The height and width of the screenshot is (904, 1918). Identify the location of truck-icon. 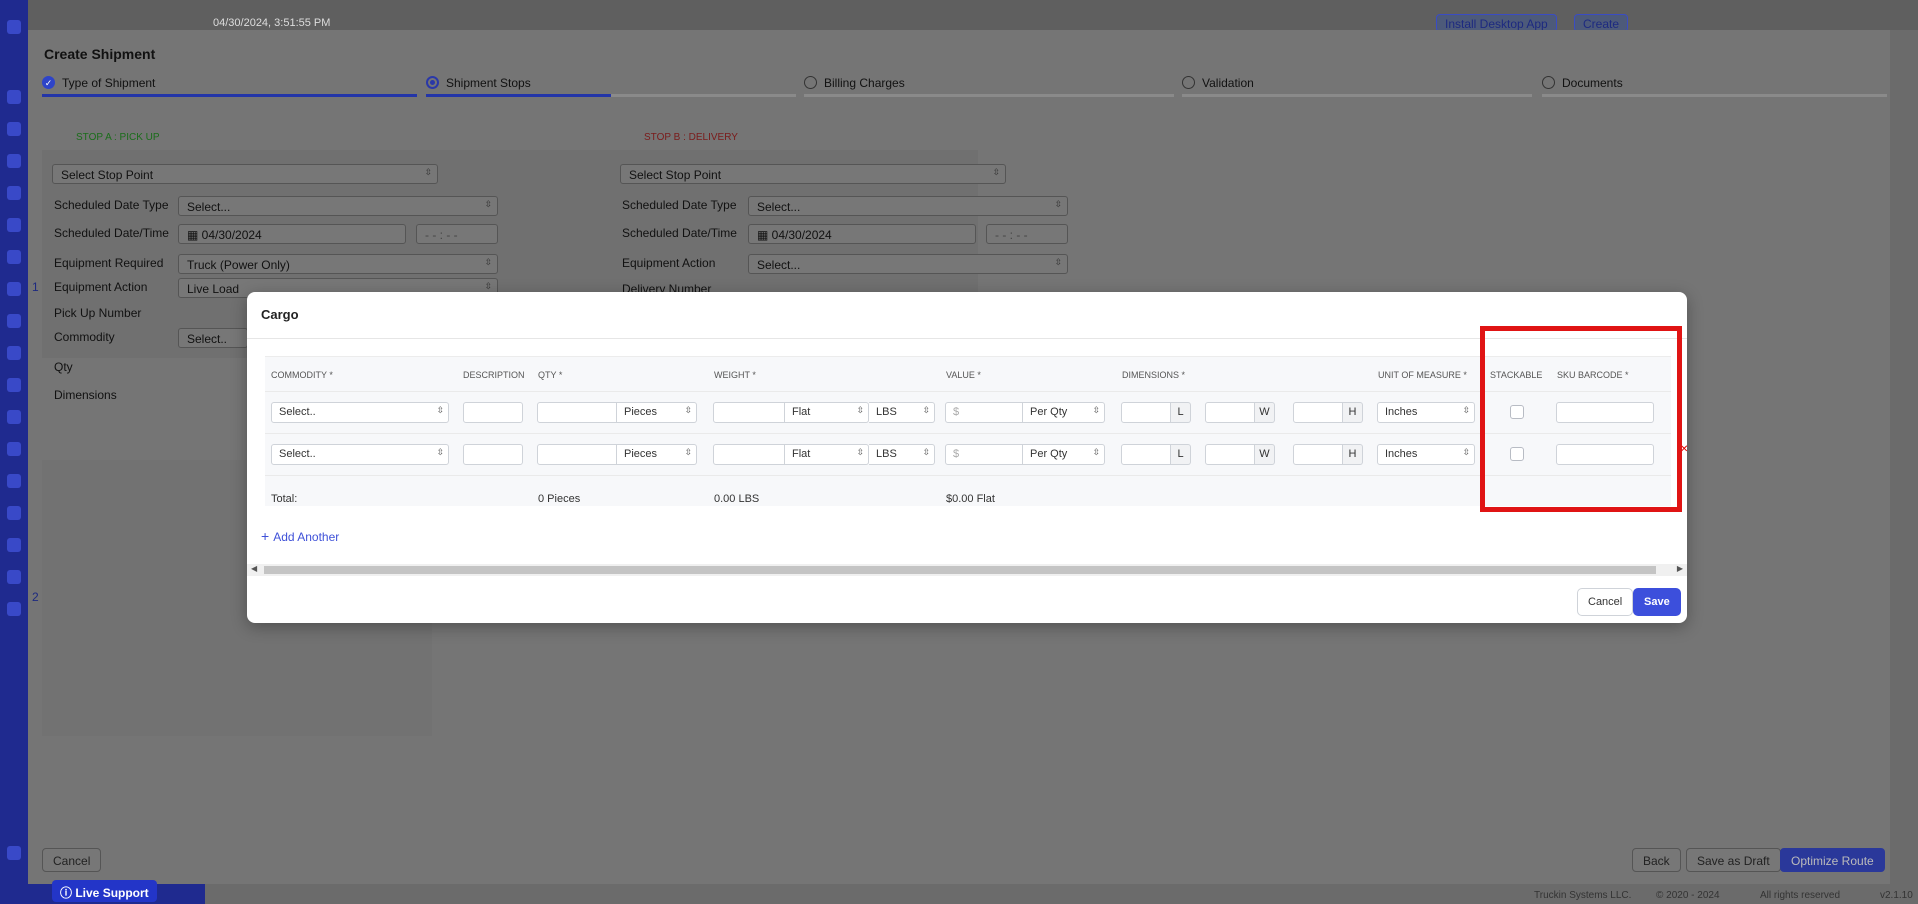
(14, 225).